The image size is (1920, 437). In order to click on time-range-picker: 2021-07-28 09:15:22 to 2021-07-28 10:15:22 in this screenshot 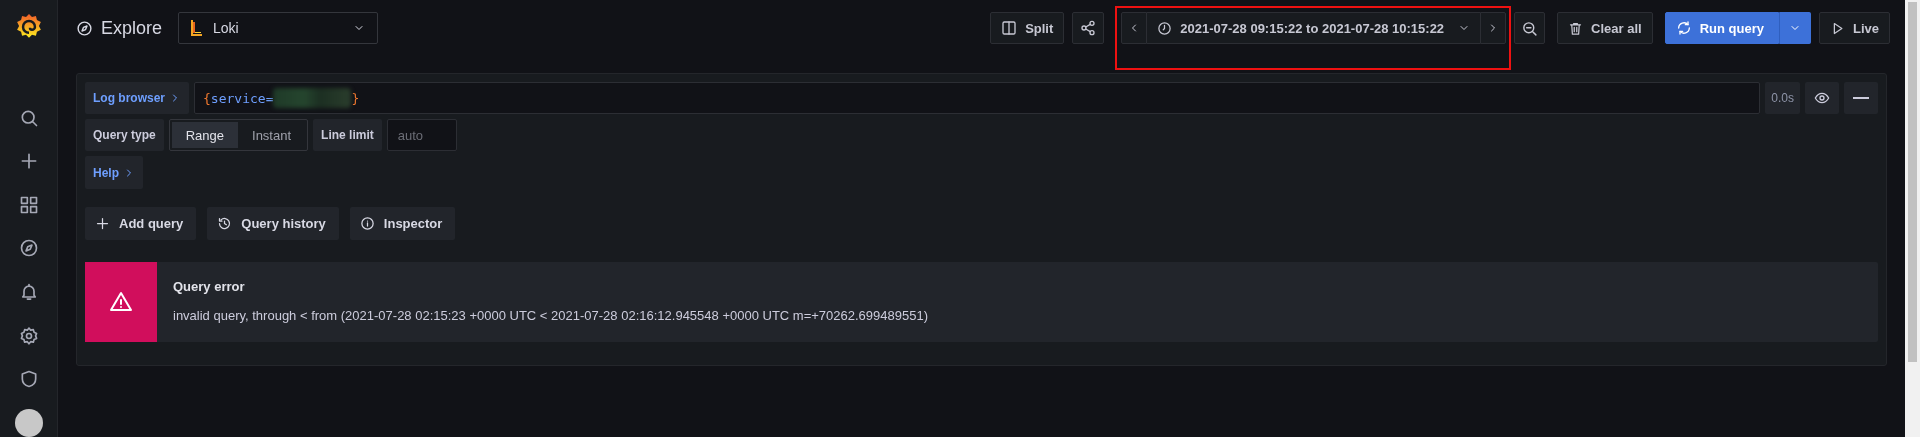, I will do `click(1314, 28)`.